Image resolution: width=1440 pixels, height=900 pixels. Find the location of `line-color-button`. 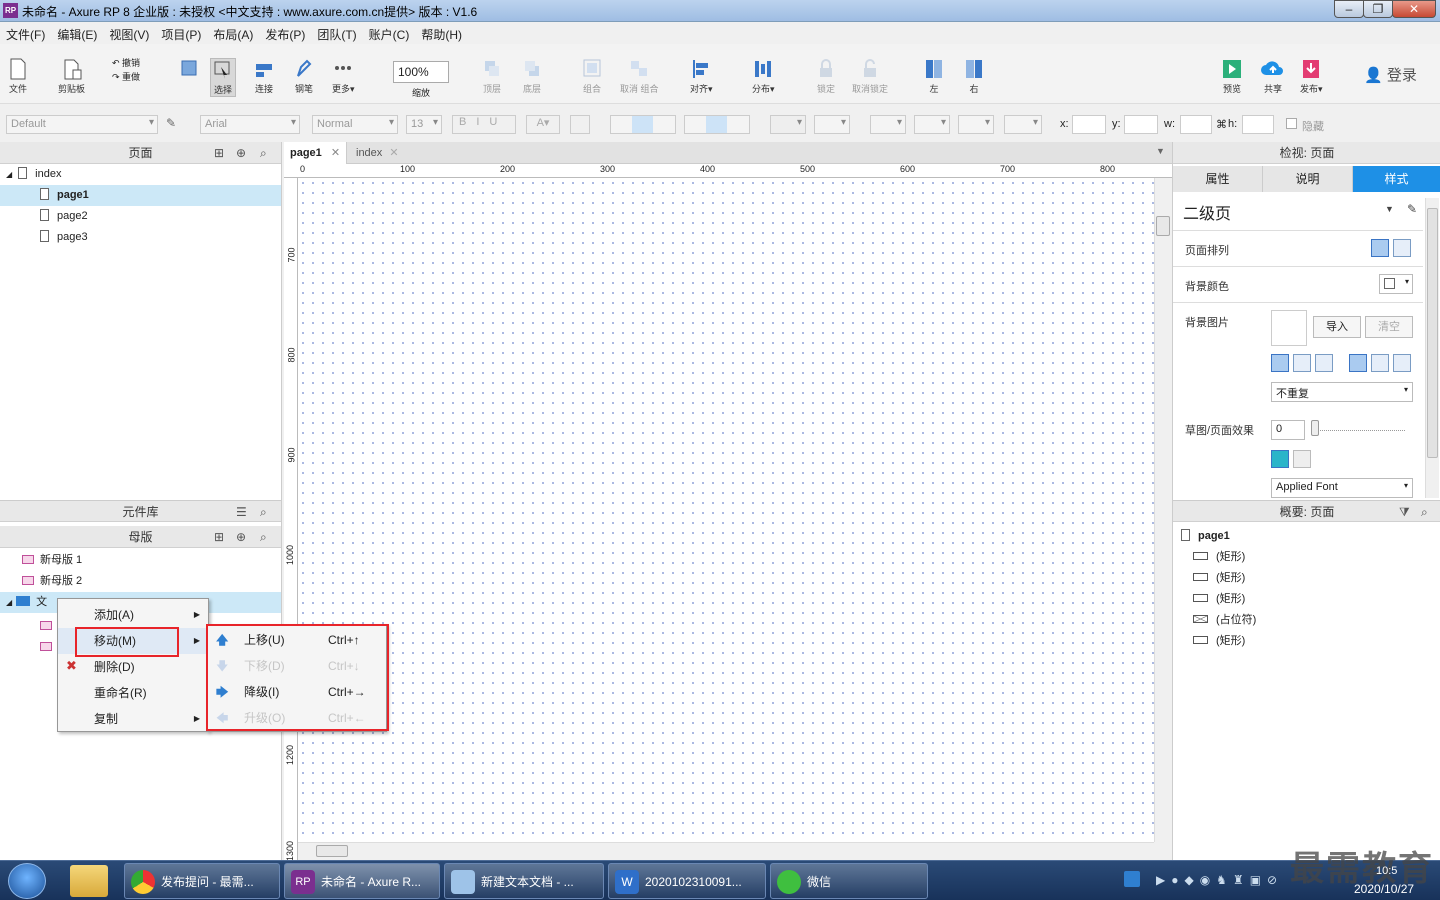

line-color-button is located at coordinates (888, 124).